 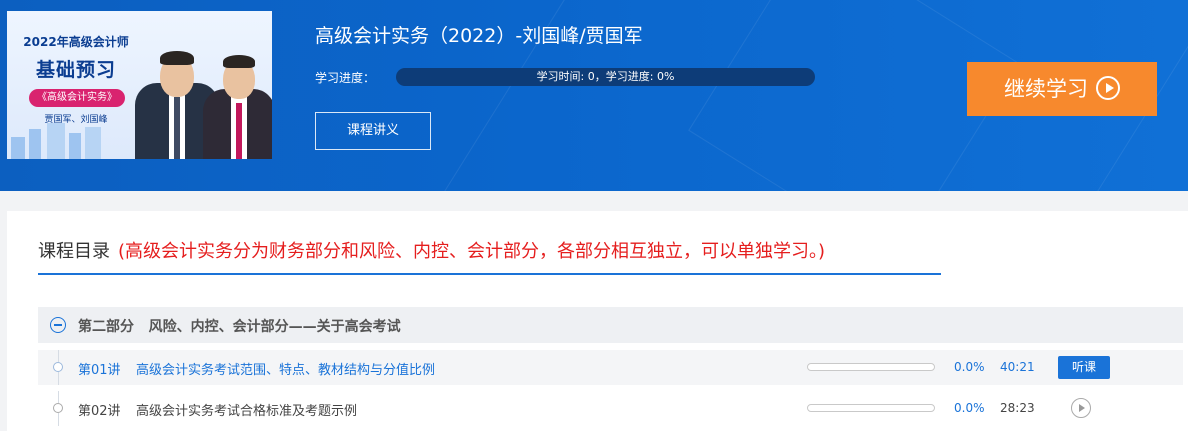 I want to click on progress-label: 学习进度：, so click(x=345, y=78).